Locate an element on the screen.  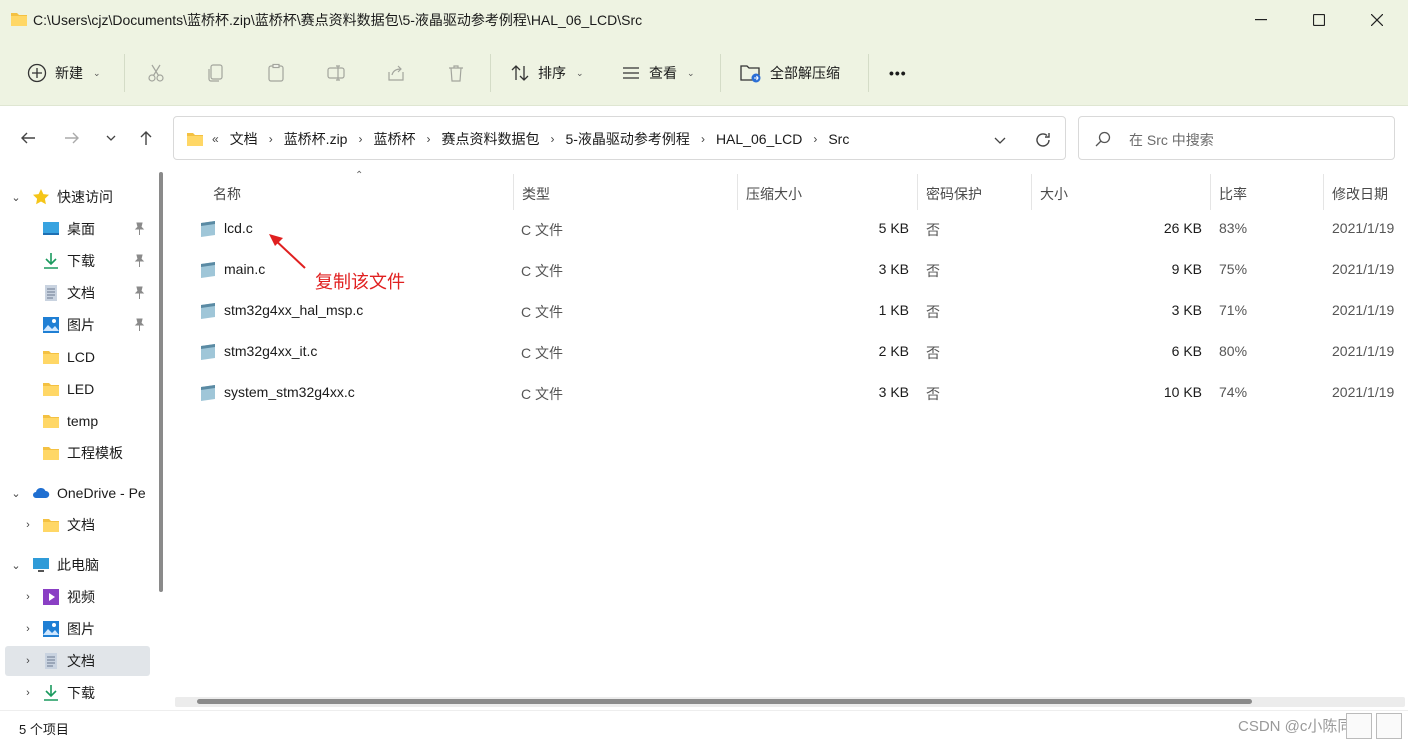
breadcrumb-item: 文档 is located at coordinates (244, 139).